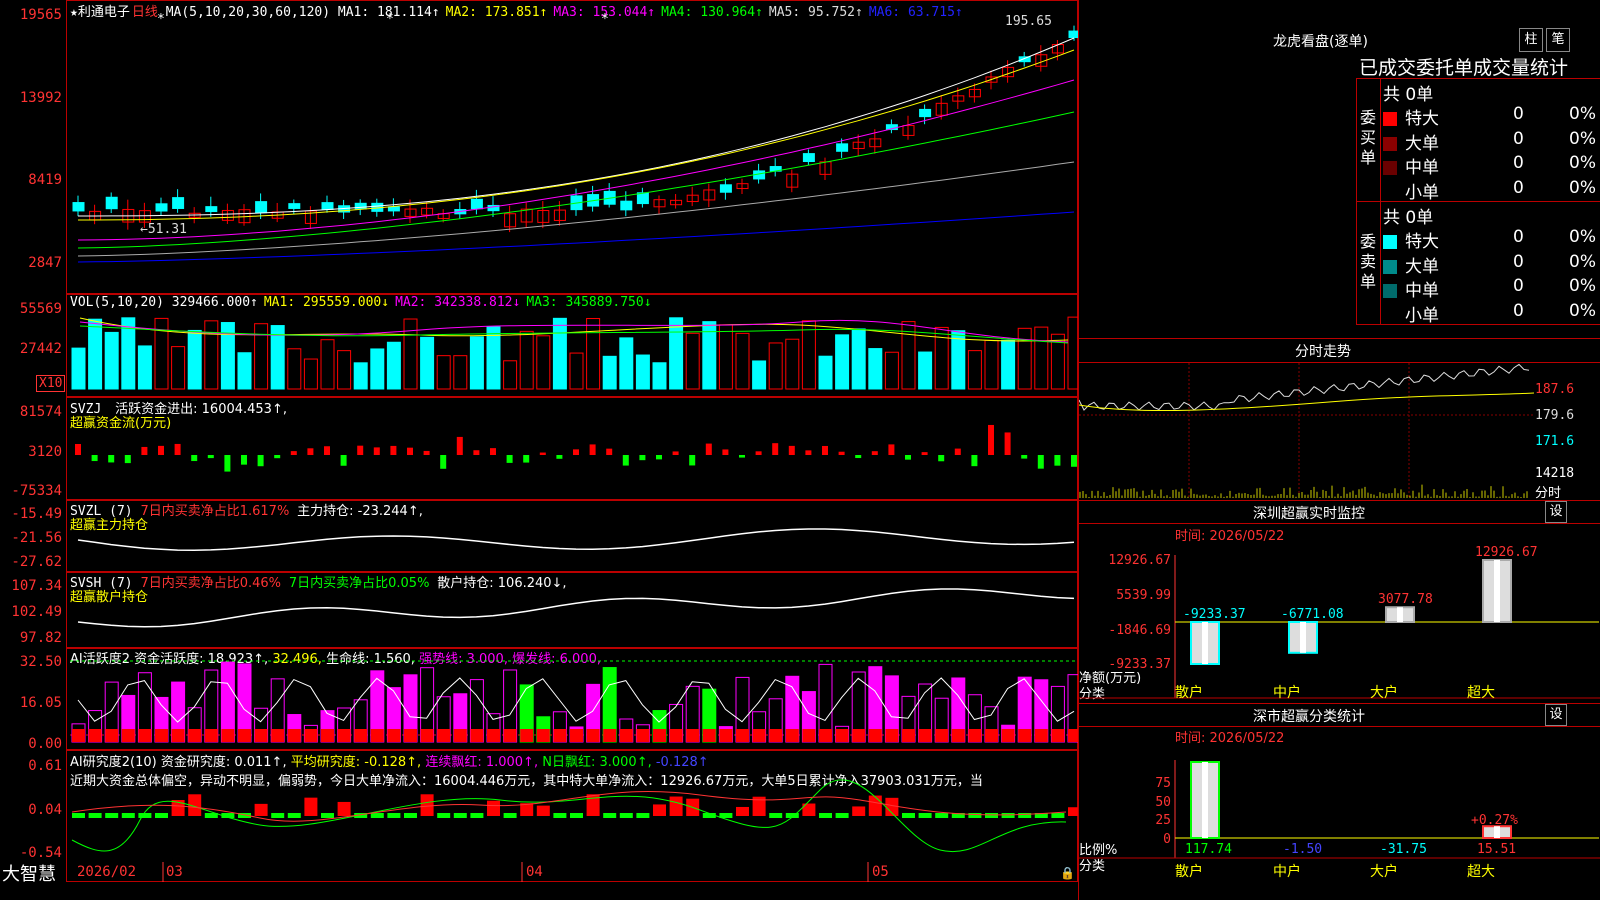 This screenshot has height=900, width=1600. What do you see at coordinates (1139, 560) in the screenshot?
I see `y-tick-label: 12926.67` at bounding box center [1139, 560].